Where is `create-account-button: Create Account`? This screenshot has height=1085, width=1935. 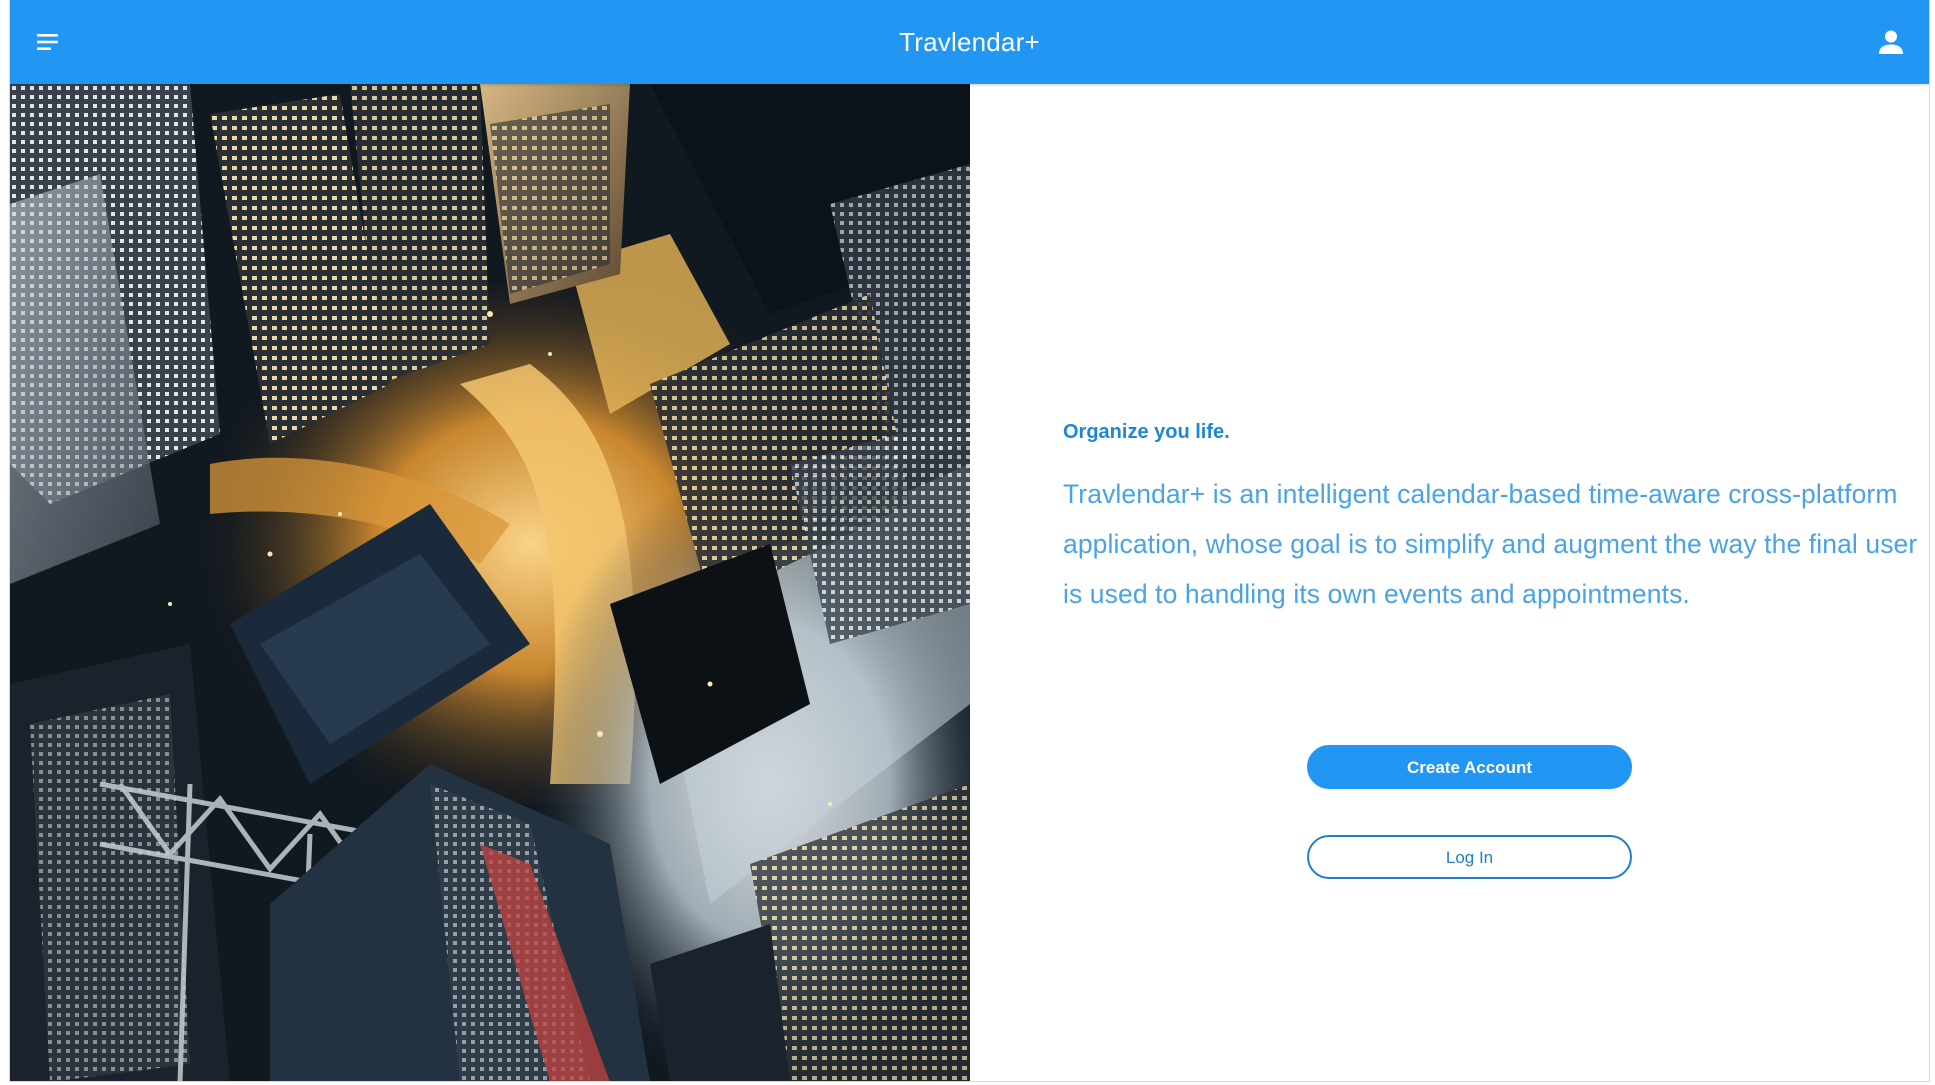 create-account-button: Create Account is located at coordinates (1469, 767).